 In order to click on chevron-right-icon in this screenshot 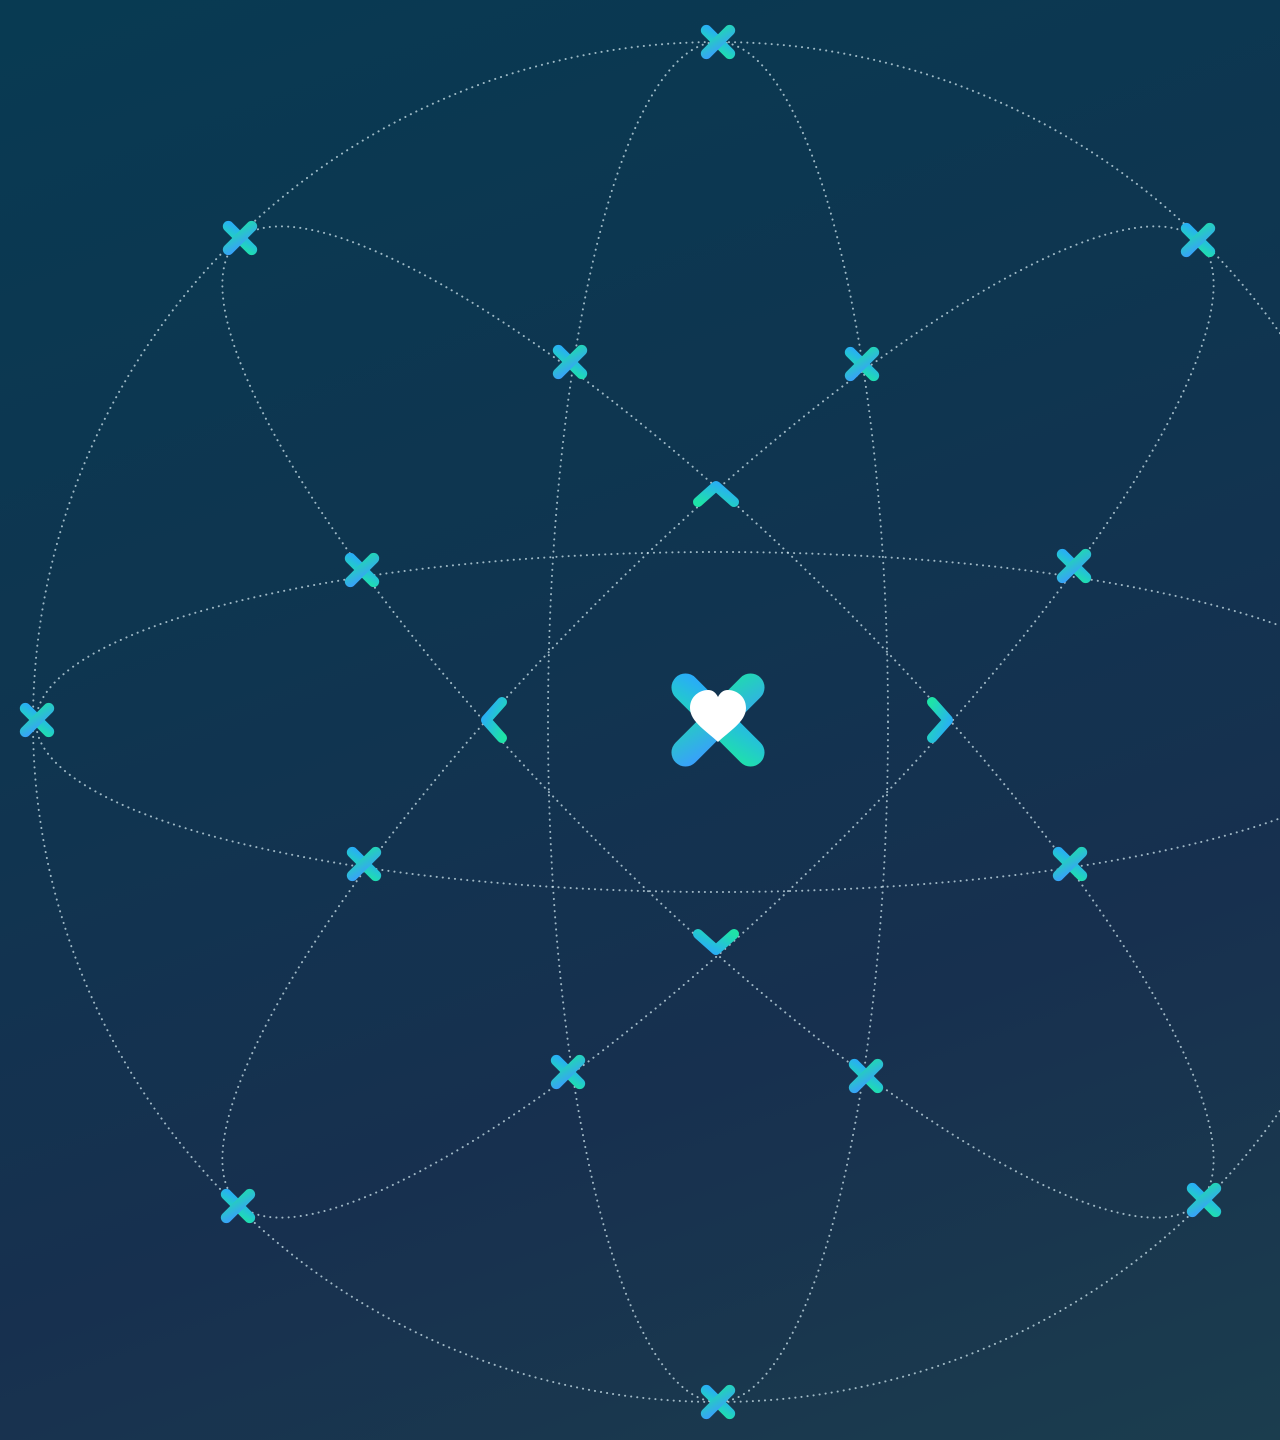, I will do `click(940, 720)`.